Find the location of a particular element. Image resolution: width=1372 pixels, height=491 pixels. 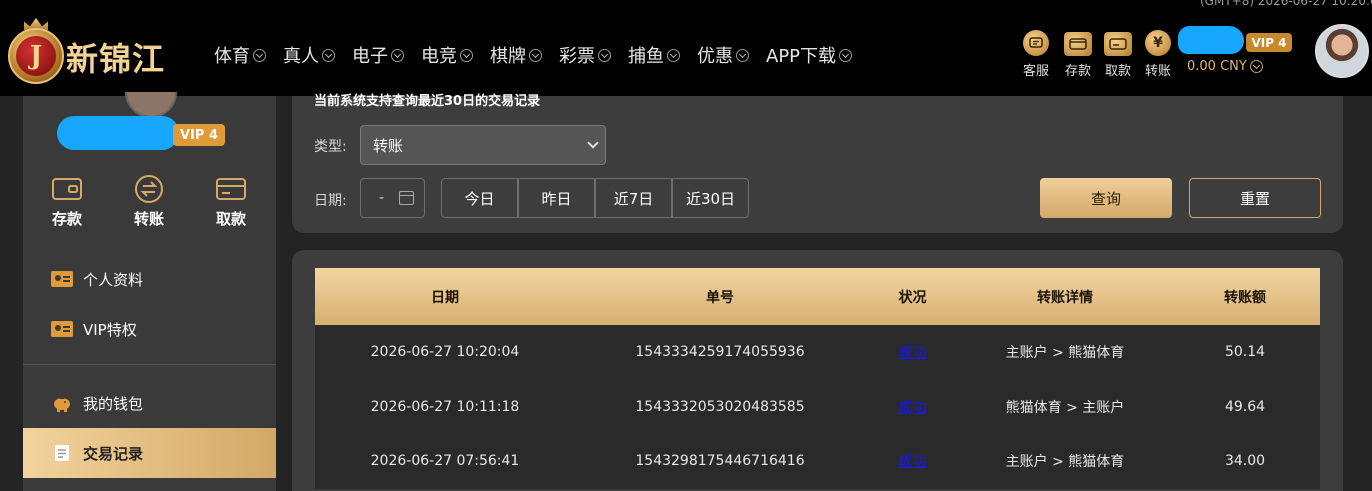

quick-deposit: 存款 is located at coordinates (1078, 54).